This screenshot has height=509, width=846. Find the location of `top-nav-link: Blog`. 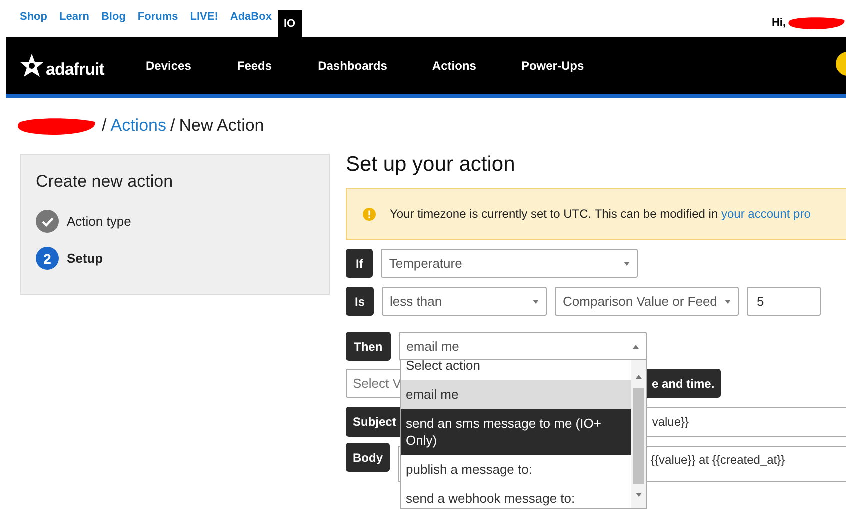

top-nav-link: Blog is located at coordinates (113, 17).